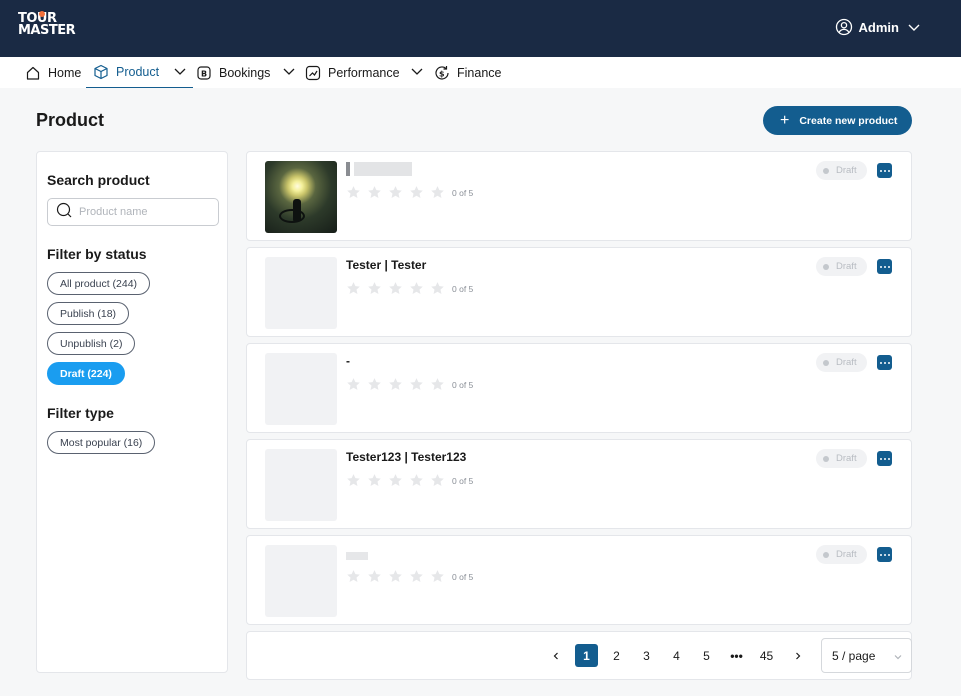 The height and width of the screenshot is (696, 961). Describe the element at coordinates (144, 212) in the screenshot. I see `search-input` at that location.